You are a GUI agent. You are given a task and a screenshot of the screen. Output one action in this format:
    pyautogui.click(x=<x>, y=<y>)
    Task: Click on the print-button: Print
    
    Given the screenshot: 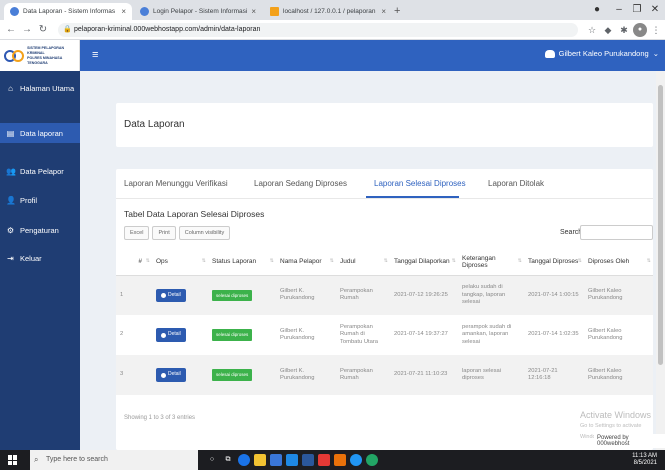 What is the action you would take?
    pyautogui.click(x=164, y=233)
    